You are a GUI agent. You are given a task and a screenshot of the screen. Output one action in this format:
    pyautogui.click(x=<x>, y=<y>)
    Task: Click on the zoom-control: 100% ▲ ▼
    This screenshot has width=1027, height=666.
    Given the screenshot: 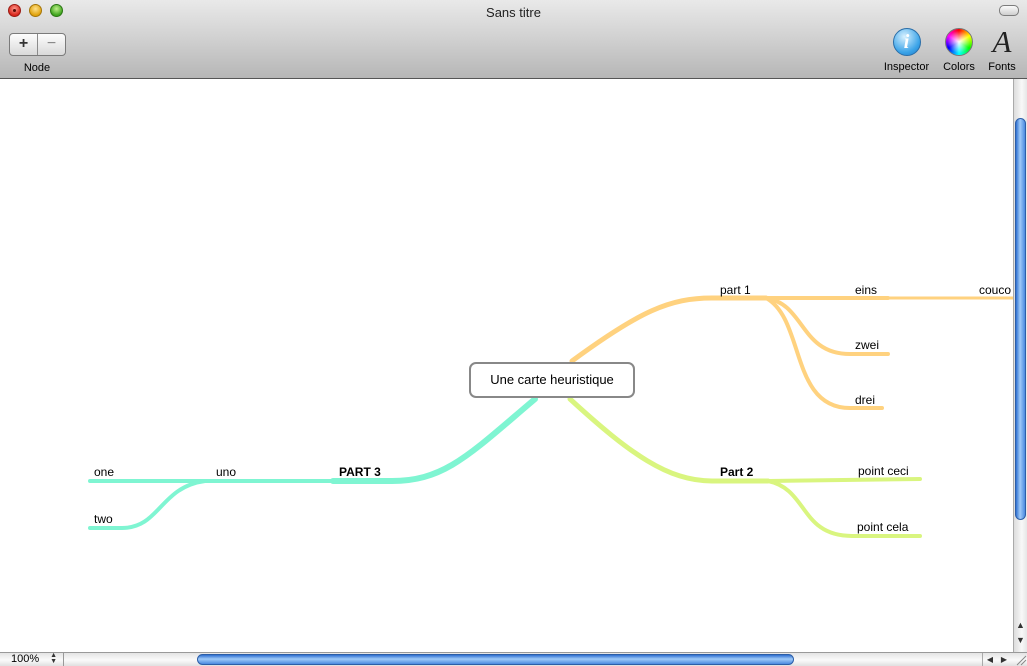 What is the action you would take?
    pyautogui.click(x=32, y=659)
    